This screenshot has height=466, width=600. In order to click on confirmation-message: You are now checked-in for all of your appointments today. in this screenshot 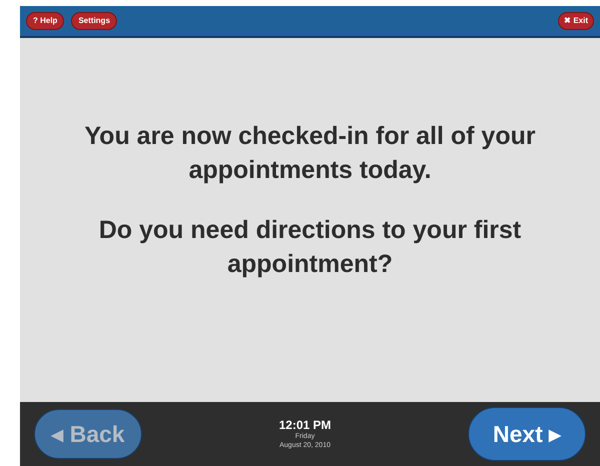, I will do `click(309, 153)`.